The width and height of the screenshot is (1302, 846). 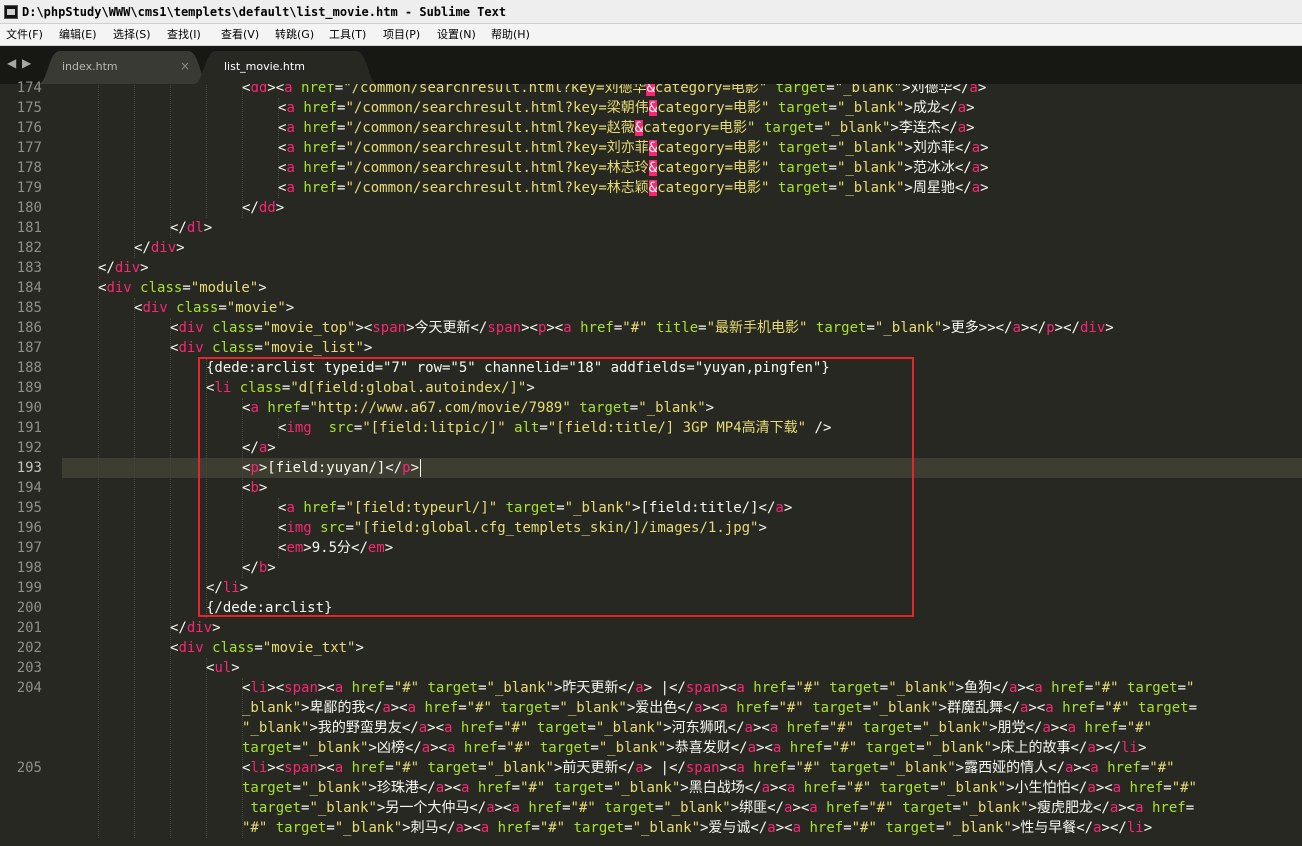 I want to click on code-line: <b>, so click(x=254, y=488).